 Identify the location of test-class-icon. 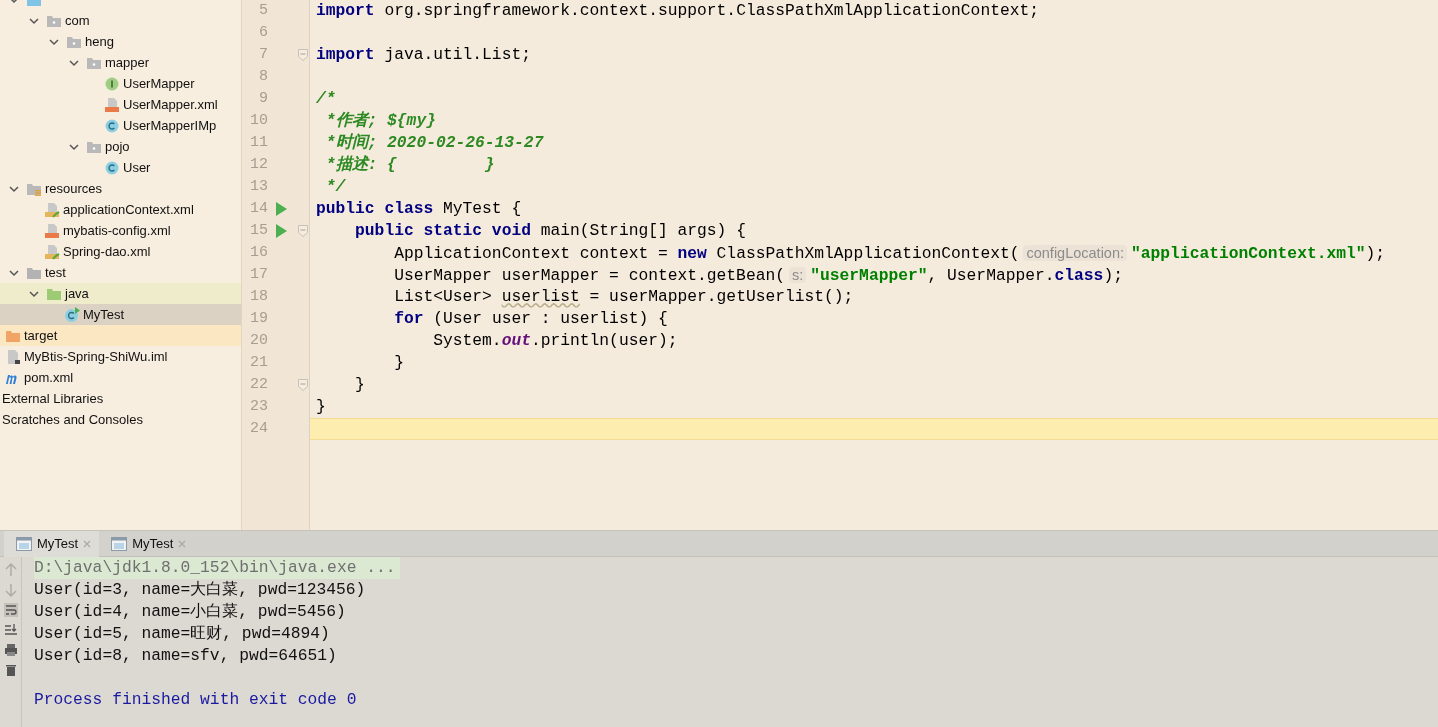
(72, 314).